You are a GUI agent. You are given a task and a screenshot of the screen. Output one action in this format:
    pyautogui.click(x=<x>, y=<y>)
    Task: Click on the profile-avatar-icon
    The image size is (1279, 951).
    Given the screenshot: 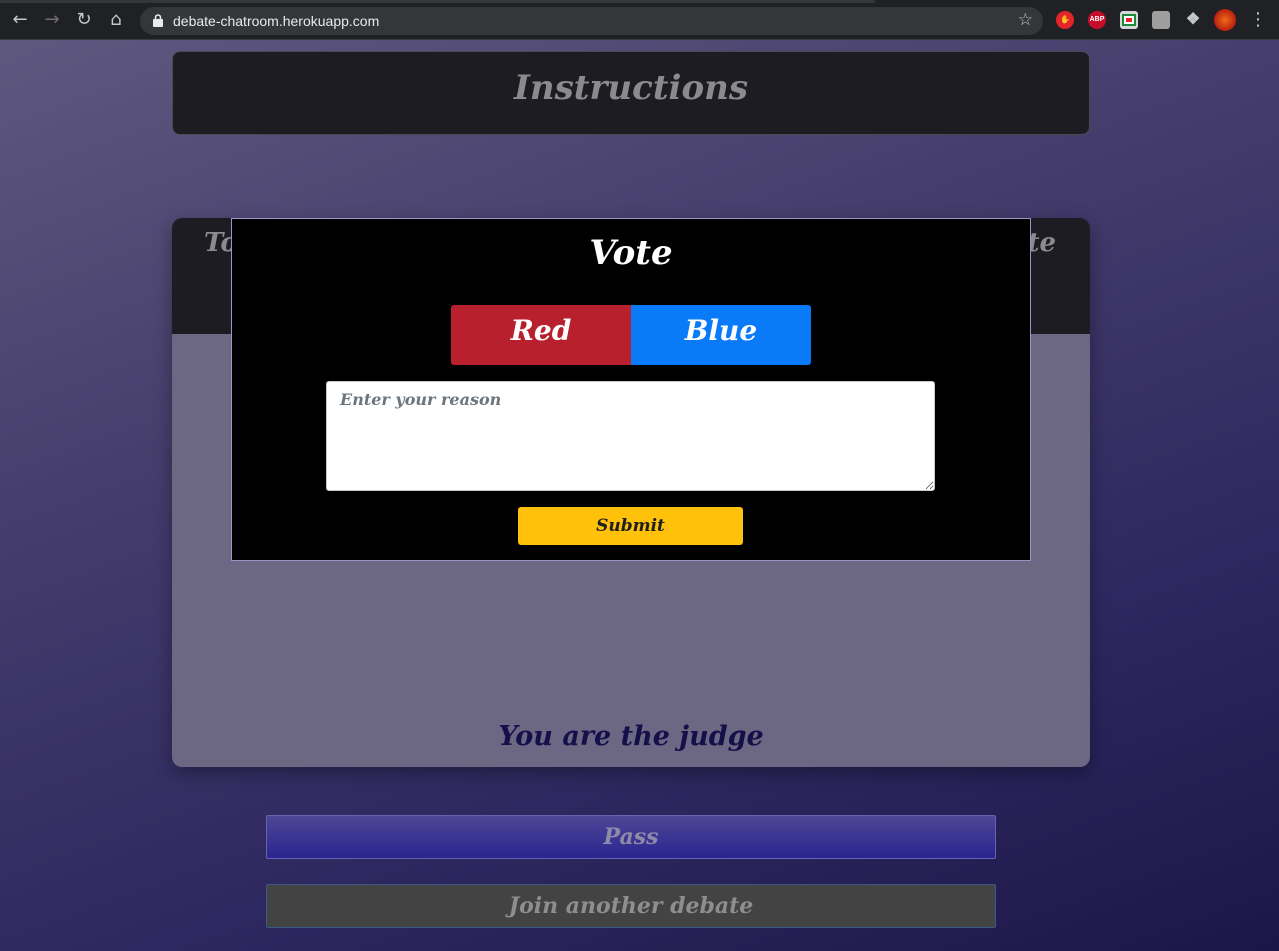 What is the action you would take?
    pyautogui.click(x=1225, y=20)
    